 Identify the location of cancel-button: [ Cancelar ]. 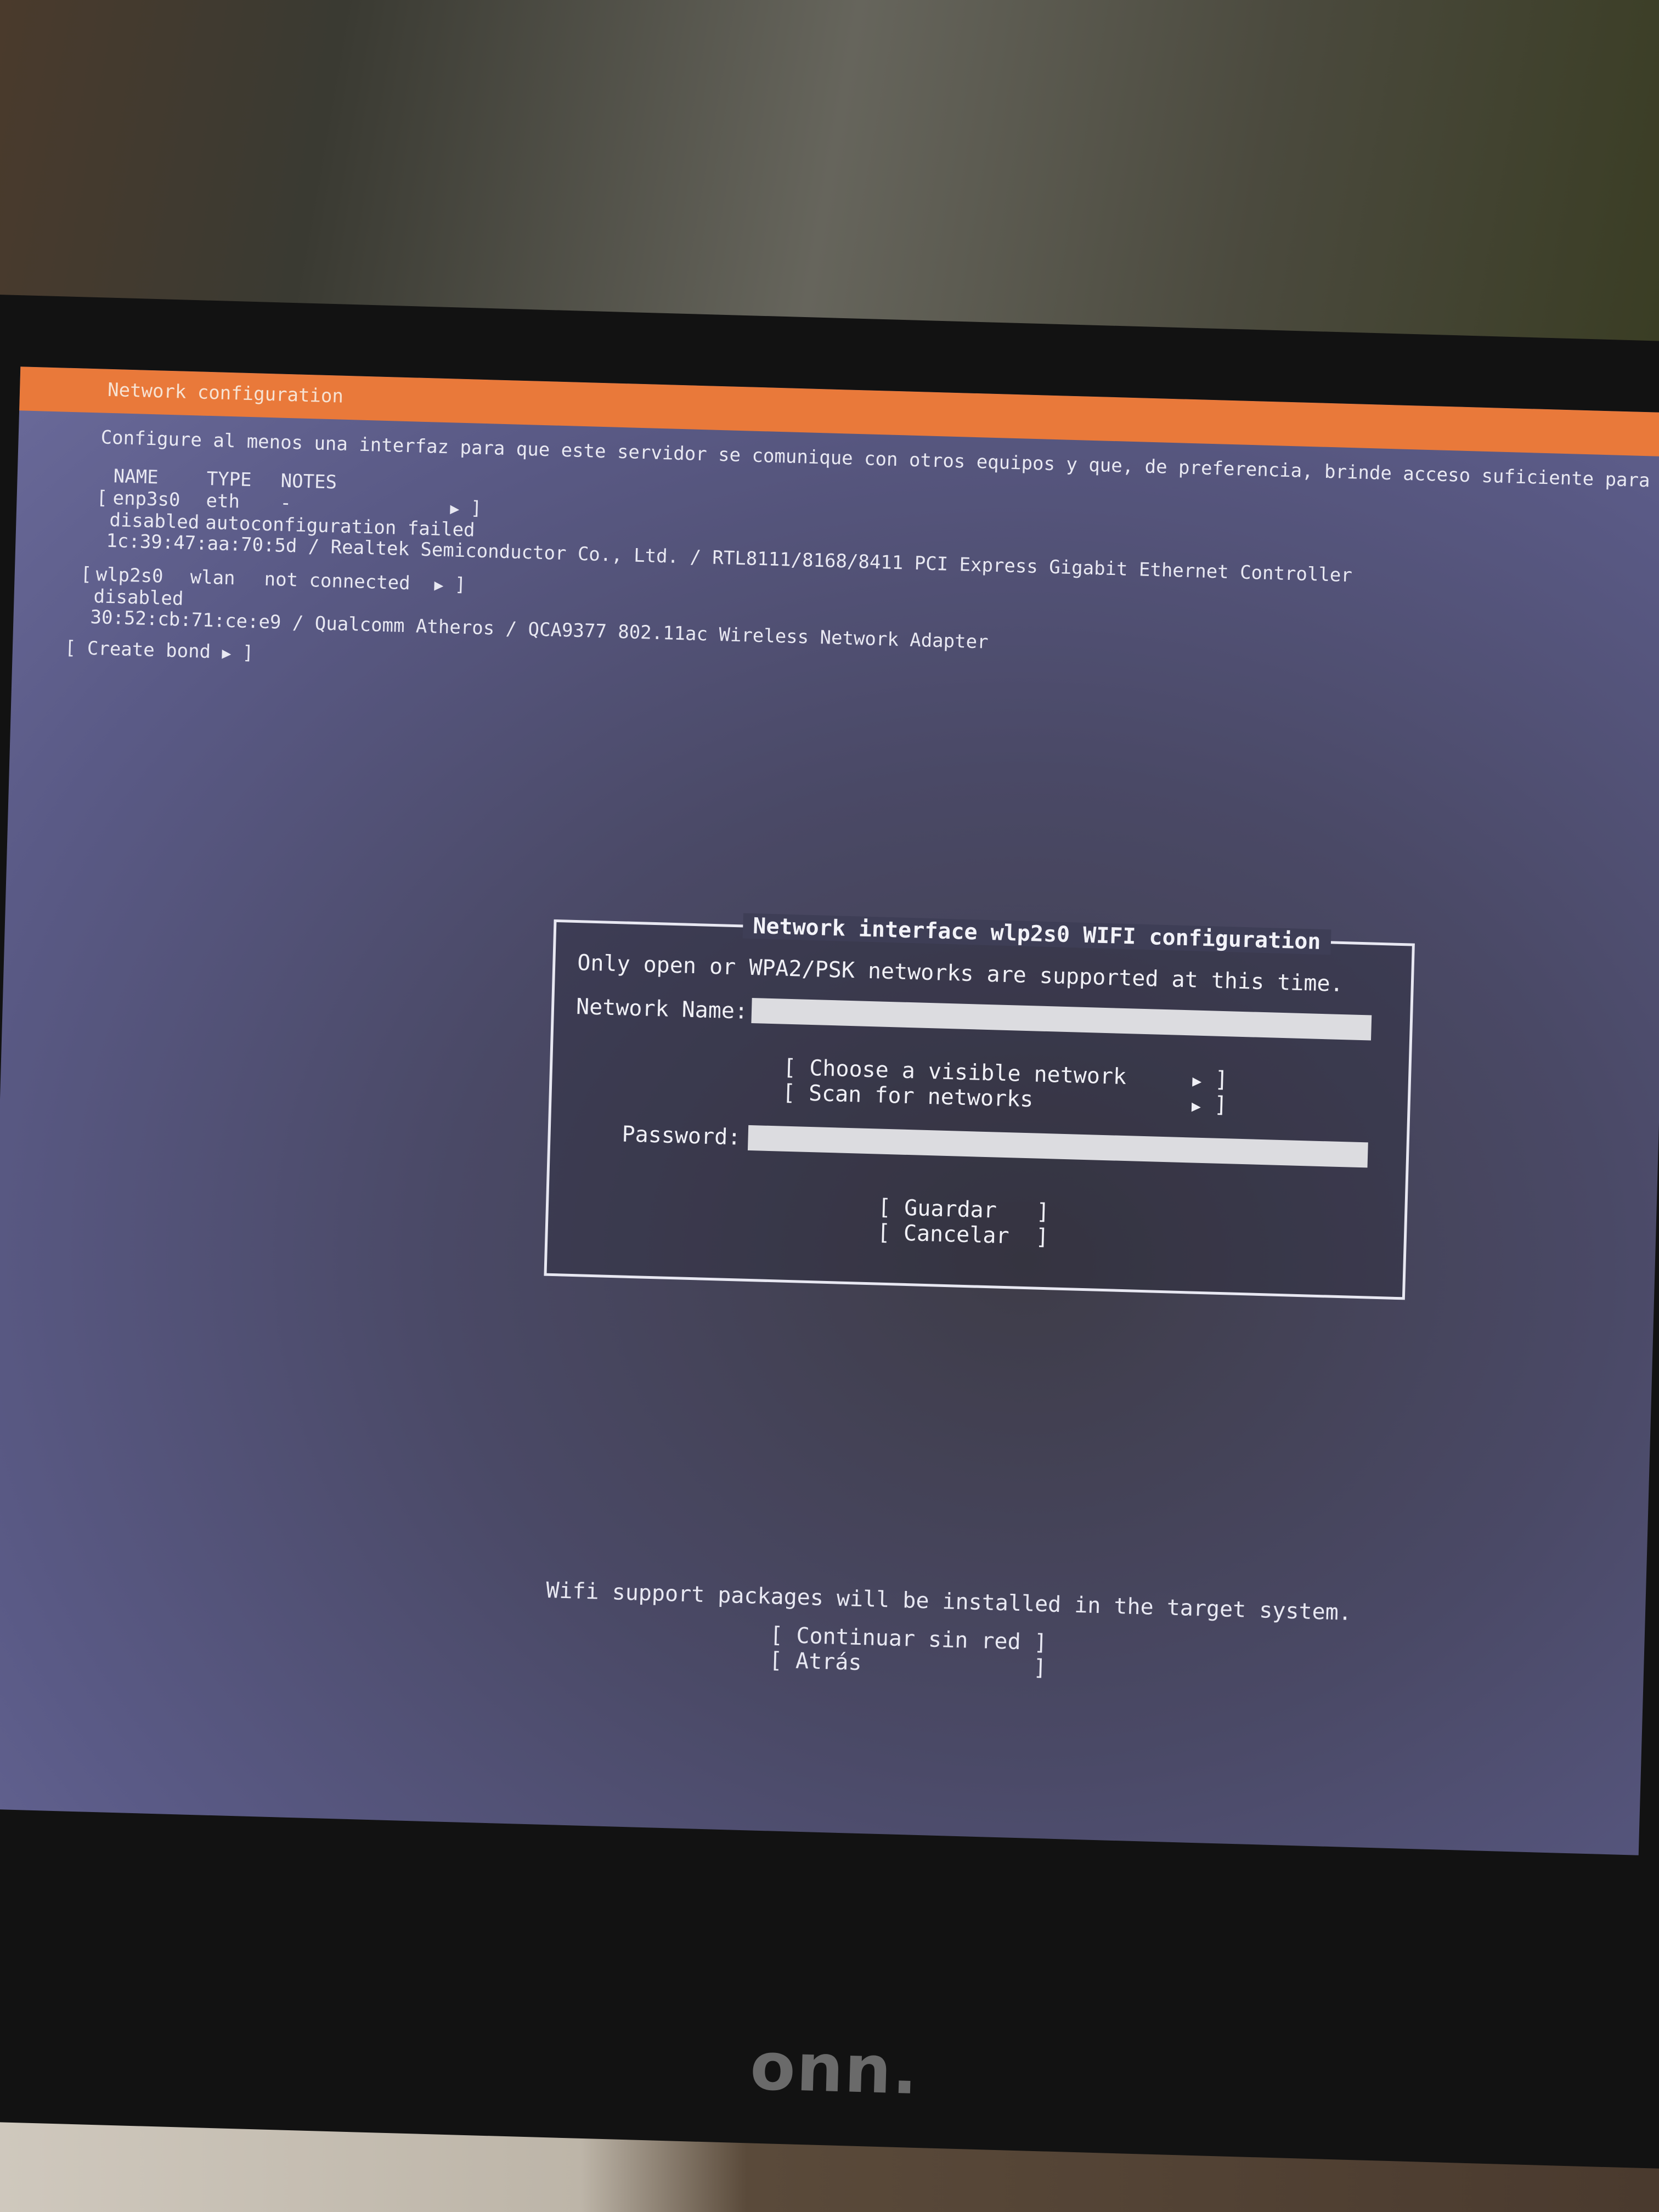
(963, 1235).